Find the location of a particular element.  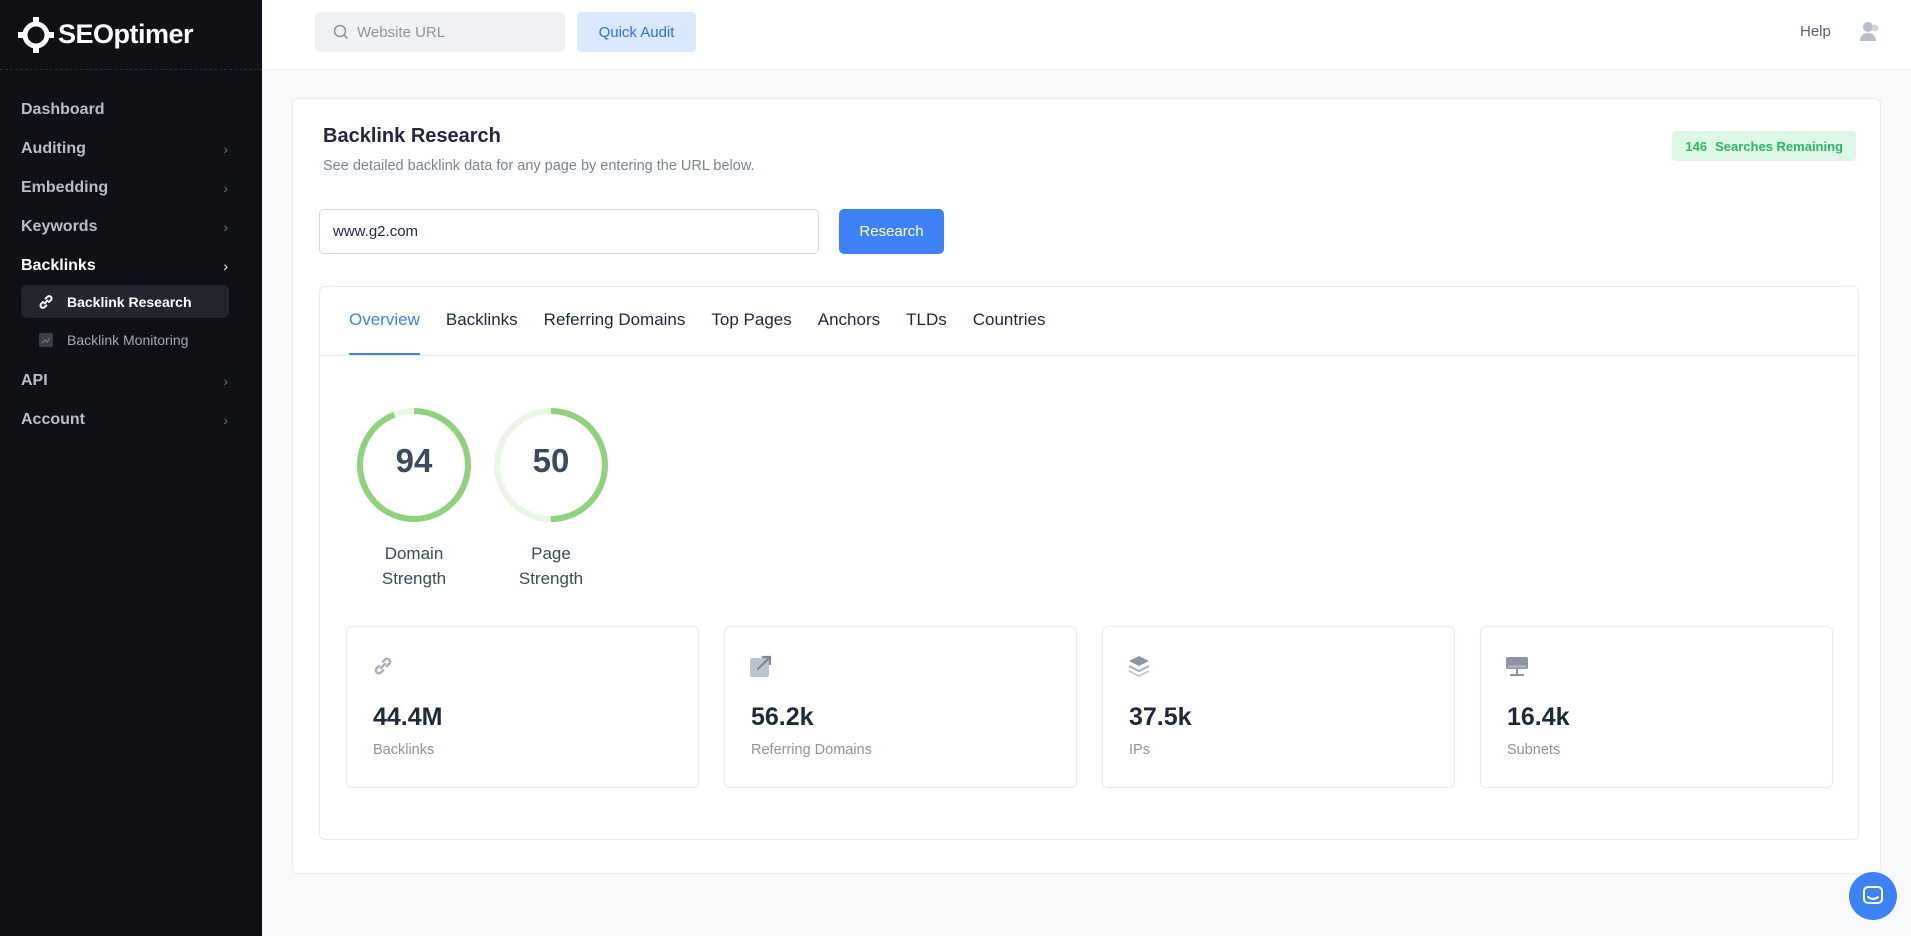

sidebar-subitem-backlink-monitoring: Backlink Monitoring is located at coordinates (125, 339).